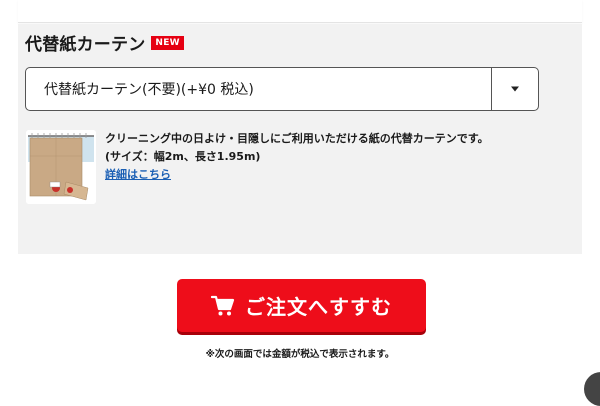  I want to click on size-text: (サイズ：幅2m、長さ1.95m), so click(183, 156).